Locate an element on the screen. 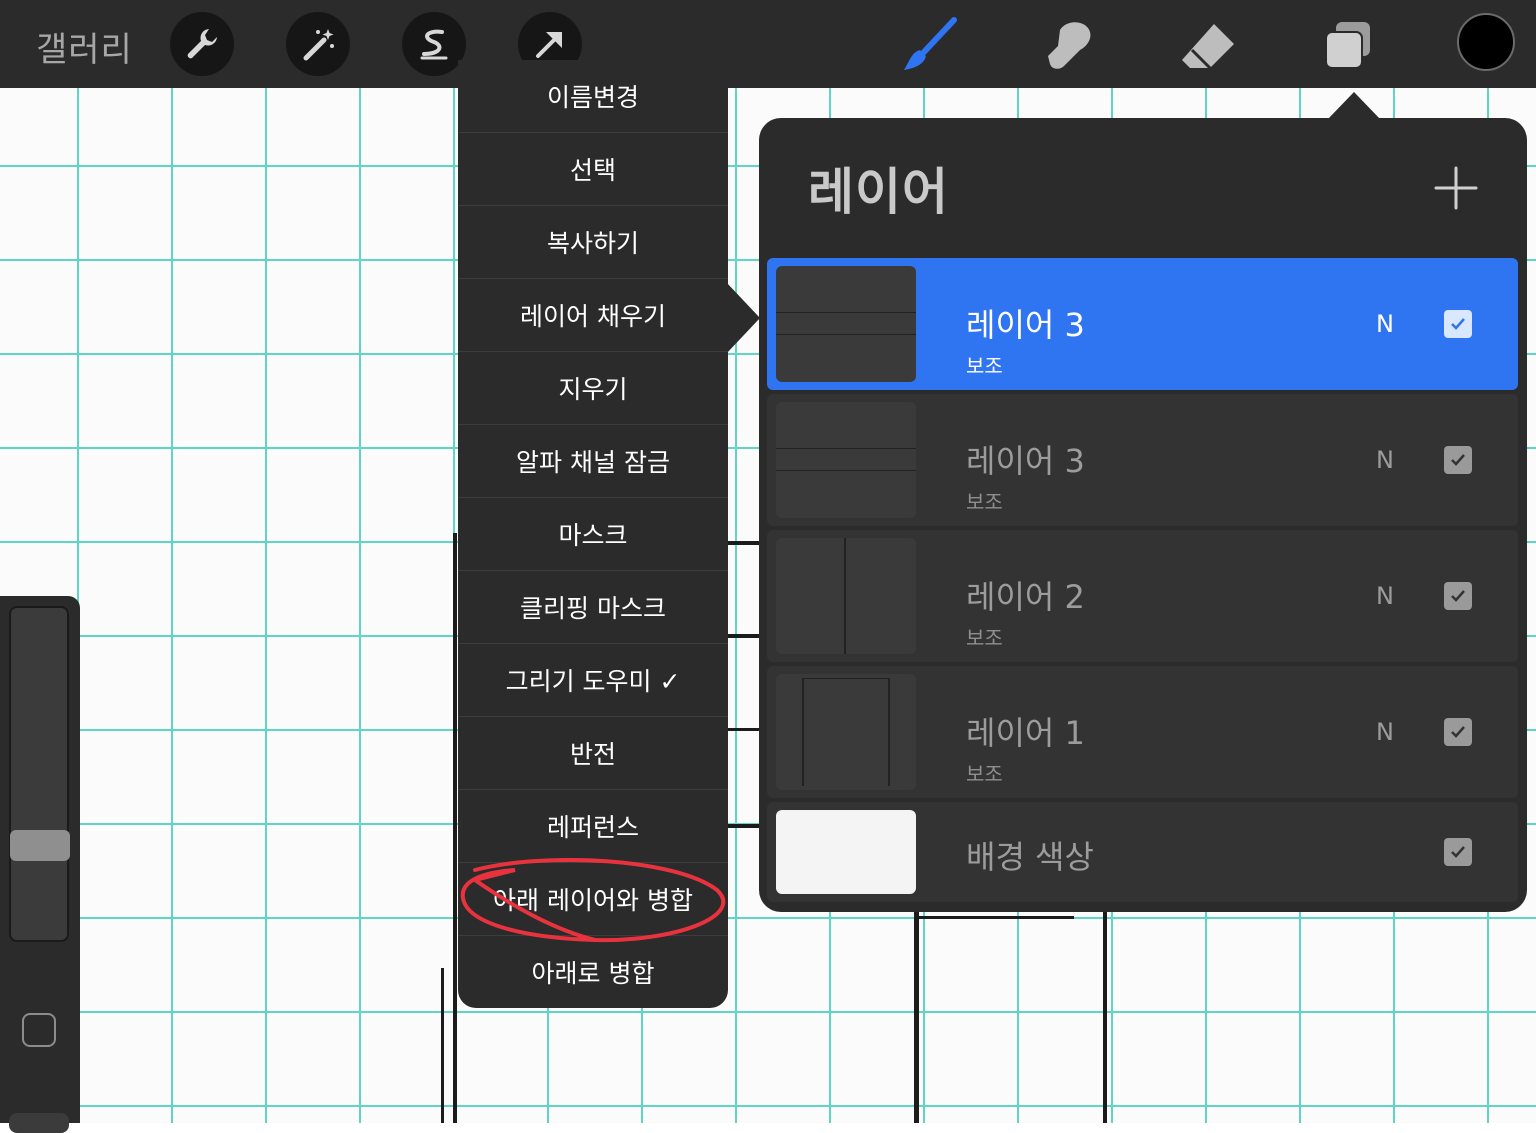 The height and width of the screenshot is (1133, 1536). layer-name: 배경 색상 is located at coordinates (1030, 857).